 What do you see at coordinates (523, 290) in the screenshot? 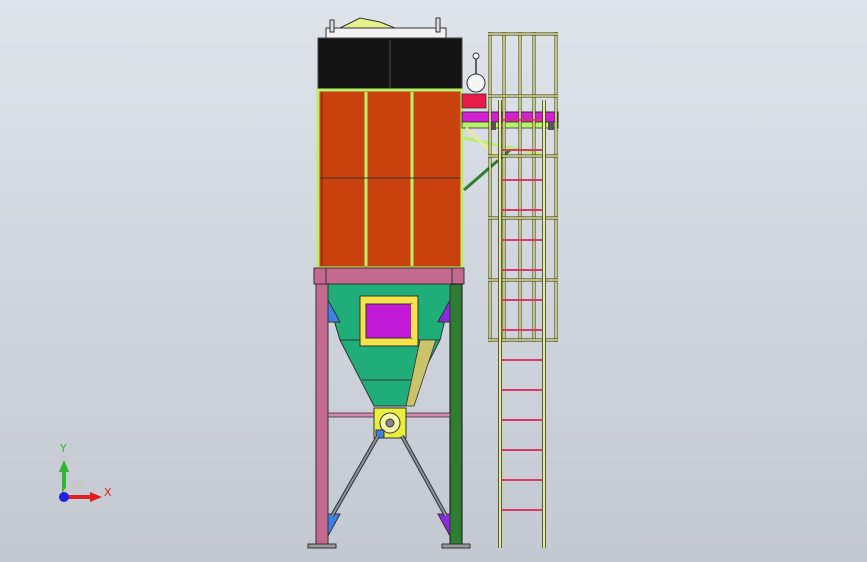
I see `cage-ladder` at bounding box center [523, 290].